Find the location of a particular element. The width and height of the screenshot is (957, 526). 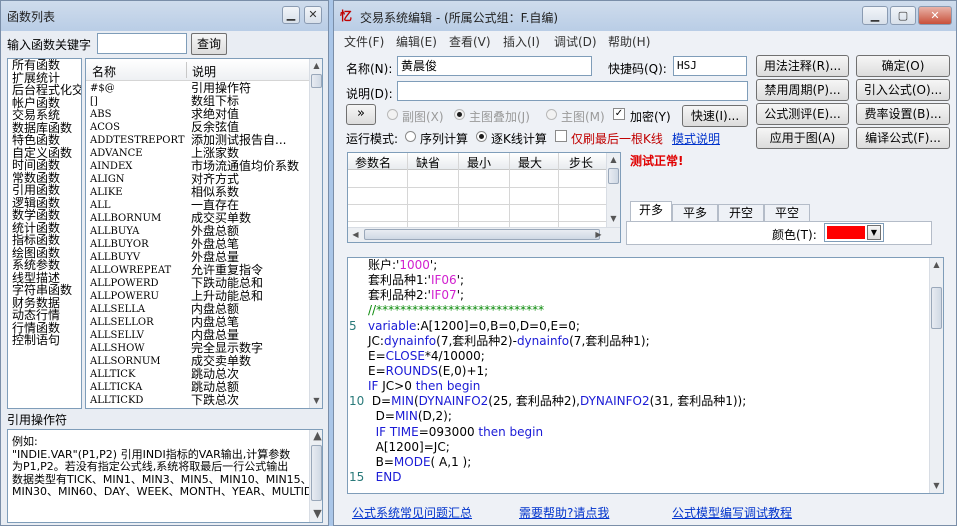

tab-open-short: 开空 is located at coordinates (741, 213).